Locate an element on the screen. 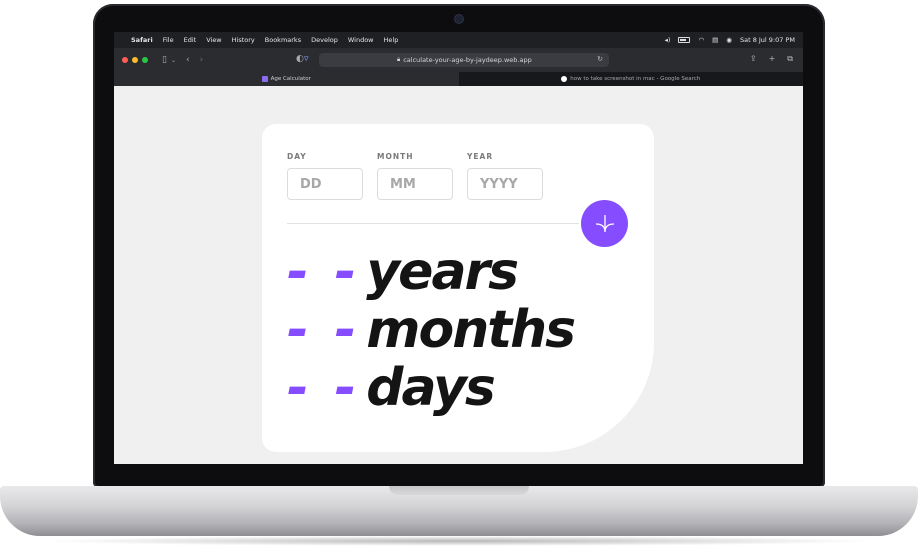 The image size is (918, 554). months-unit: months is located at coordinates (471, 330).